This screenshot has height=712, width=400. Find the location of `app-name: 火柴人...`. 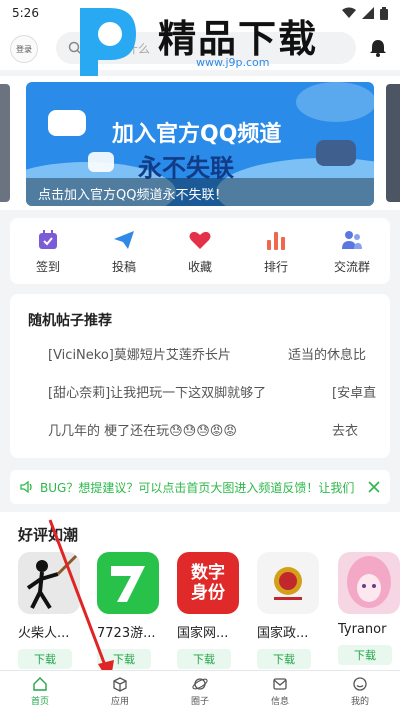

app-name: 火柴人... is located at coordinates (44, 633).